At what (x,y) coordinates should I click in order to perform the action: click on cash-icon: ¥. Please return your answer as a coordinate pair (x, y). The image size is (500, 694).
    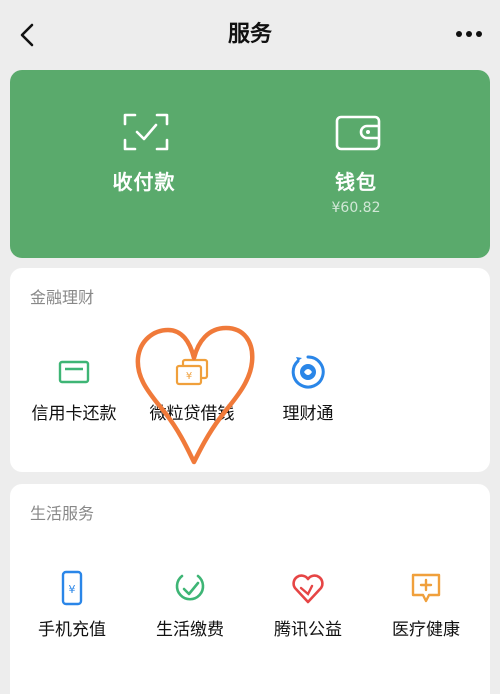
    Looking at the image, I should click on (192, 372).